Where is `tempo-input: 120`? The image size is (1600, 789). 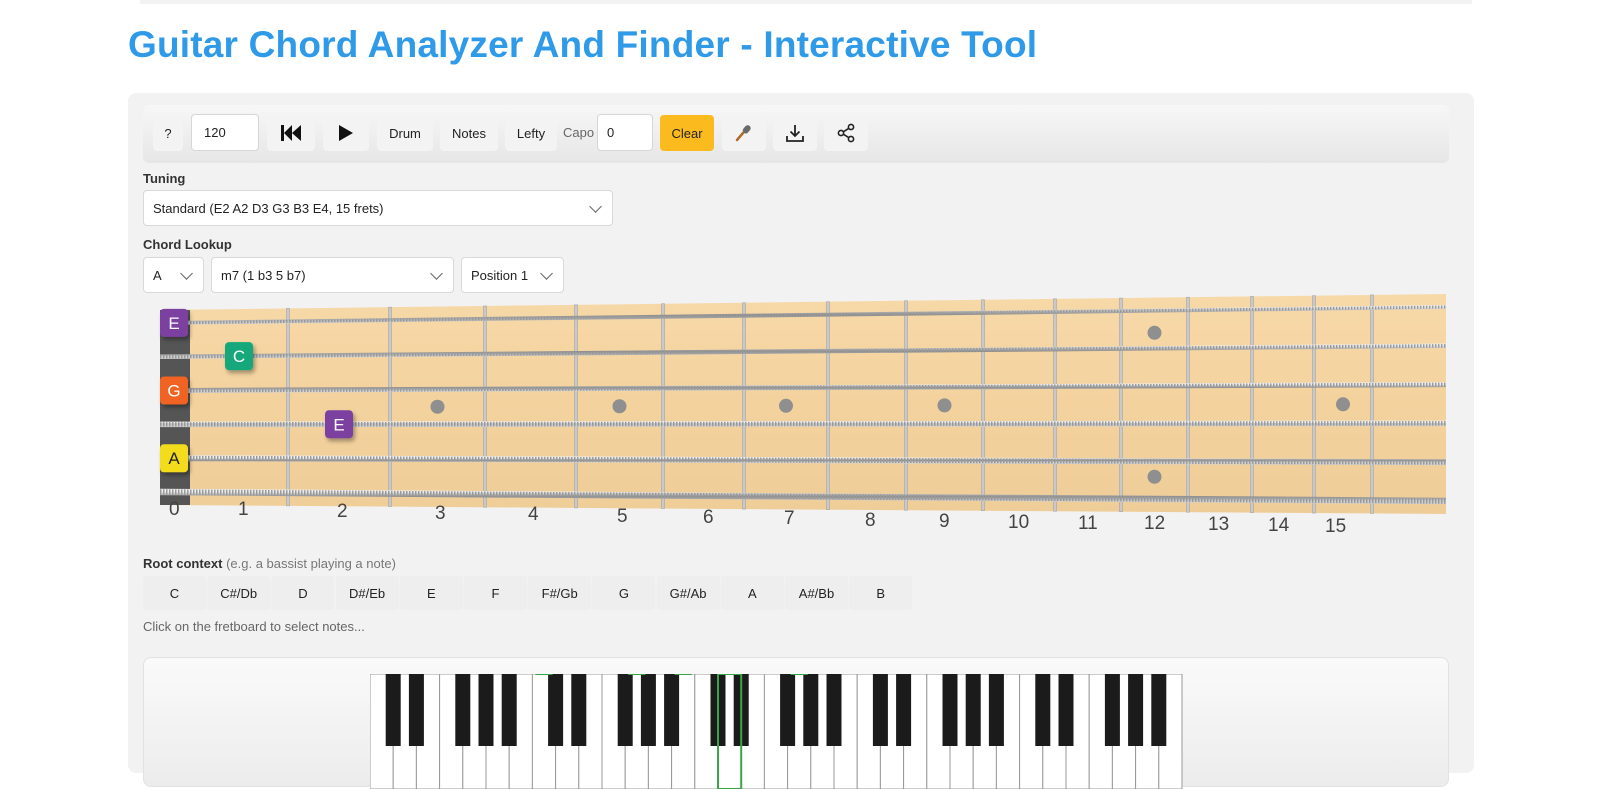
tempo-input: 120 is located at coordinates (225, 132).